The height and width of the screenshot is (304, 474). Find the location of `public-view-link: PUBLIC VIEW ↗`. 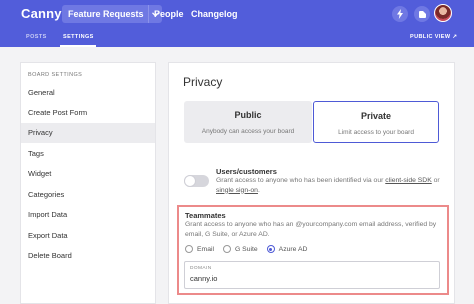

public-view-link: PUBLIC VIEW ↗ is located at coordinates (433, 37).